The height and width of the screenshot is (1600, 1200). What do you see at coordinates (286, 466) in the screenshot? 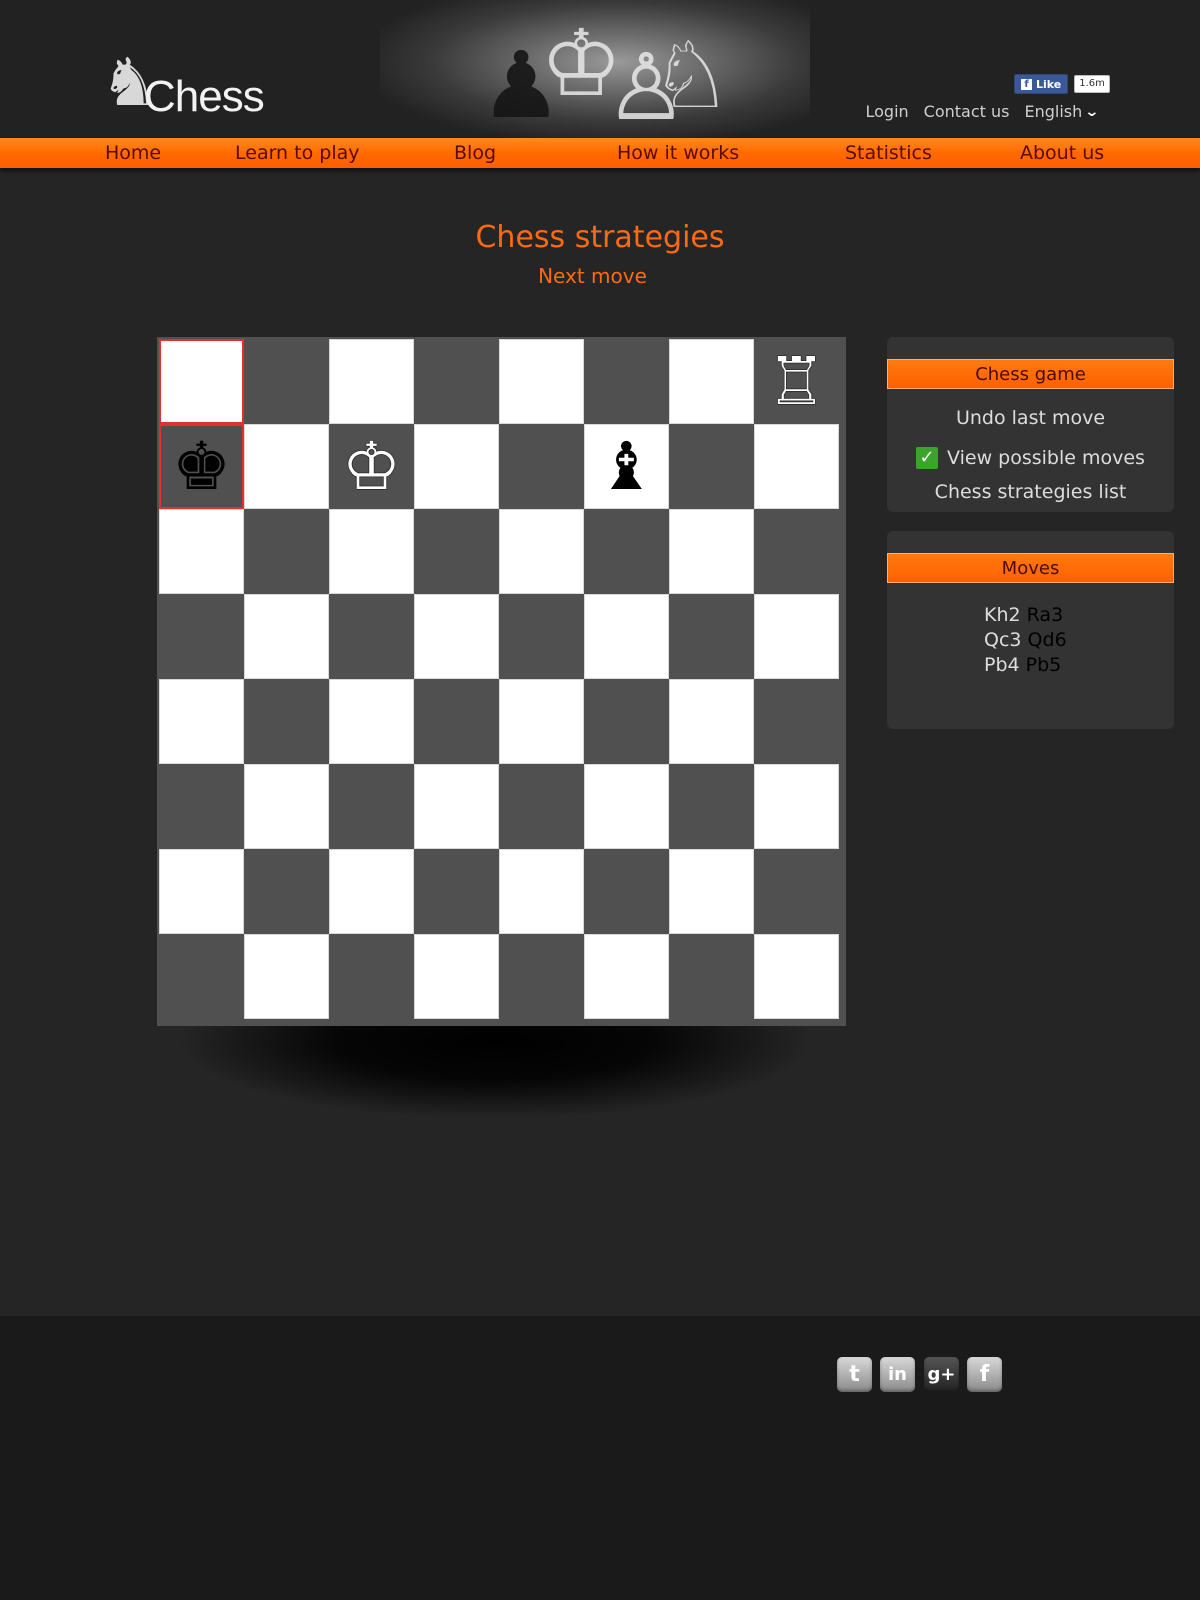
I see `square-b7` at bounding box center [286, 466].